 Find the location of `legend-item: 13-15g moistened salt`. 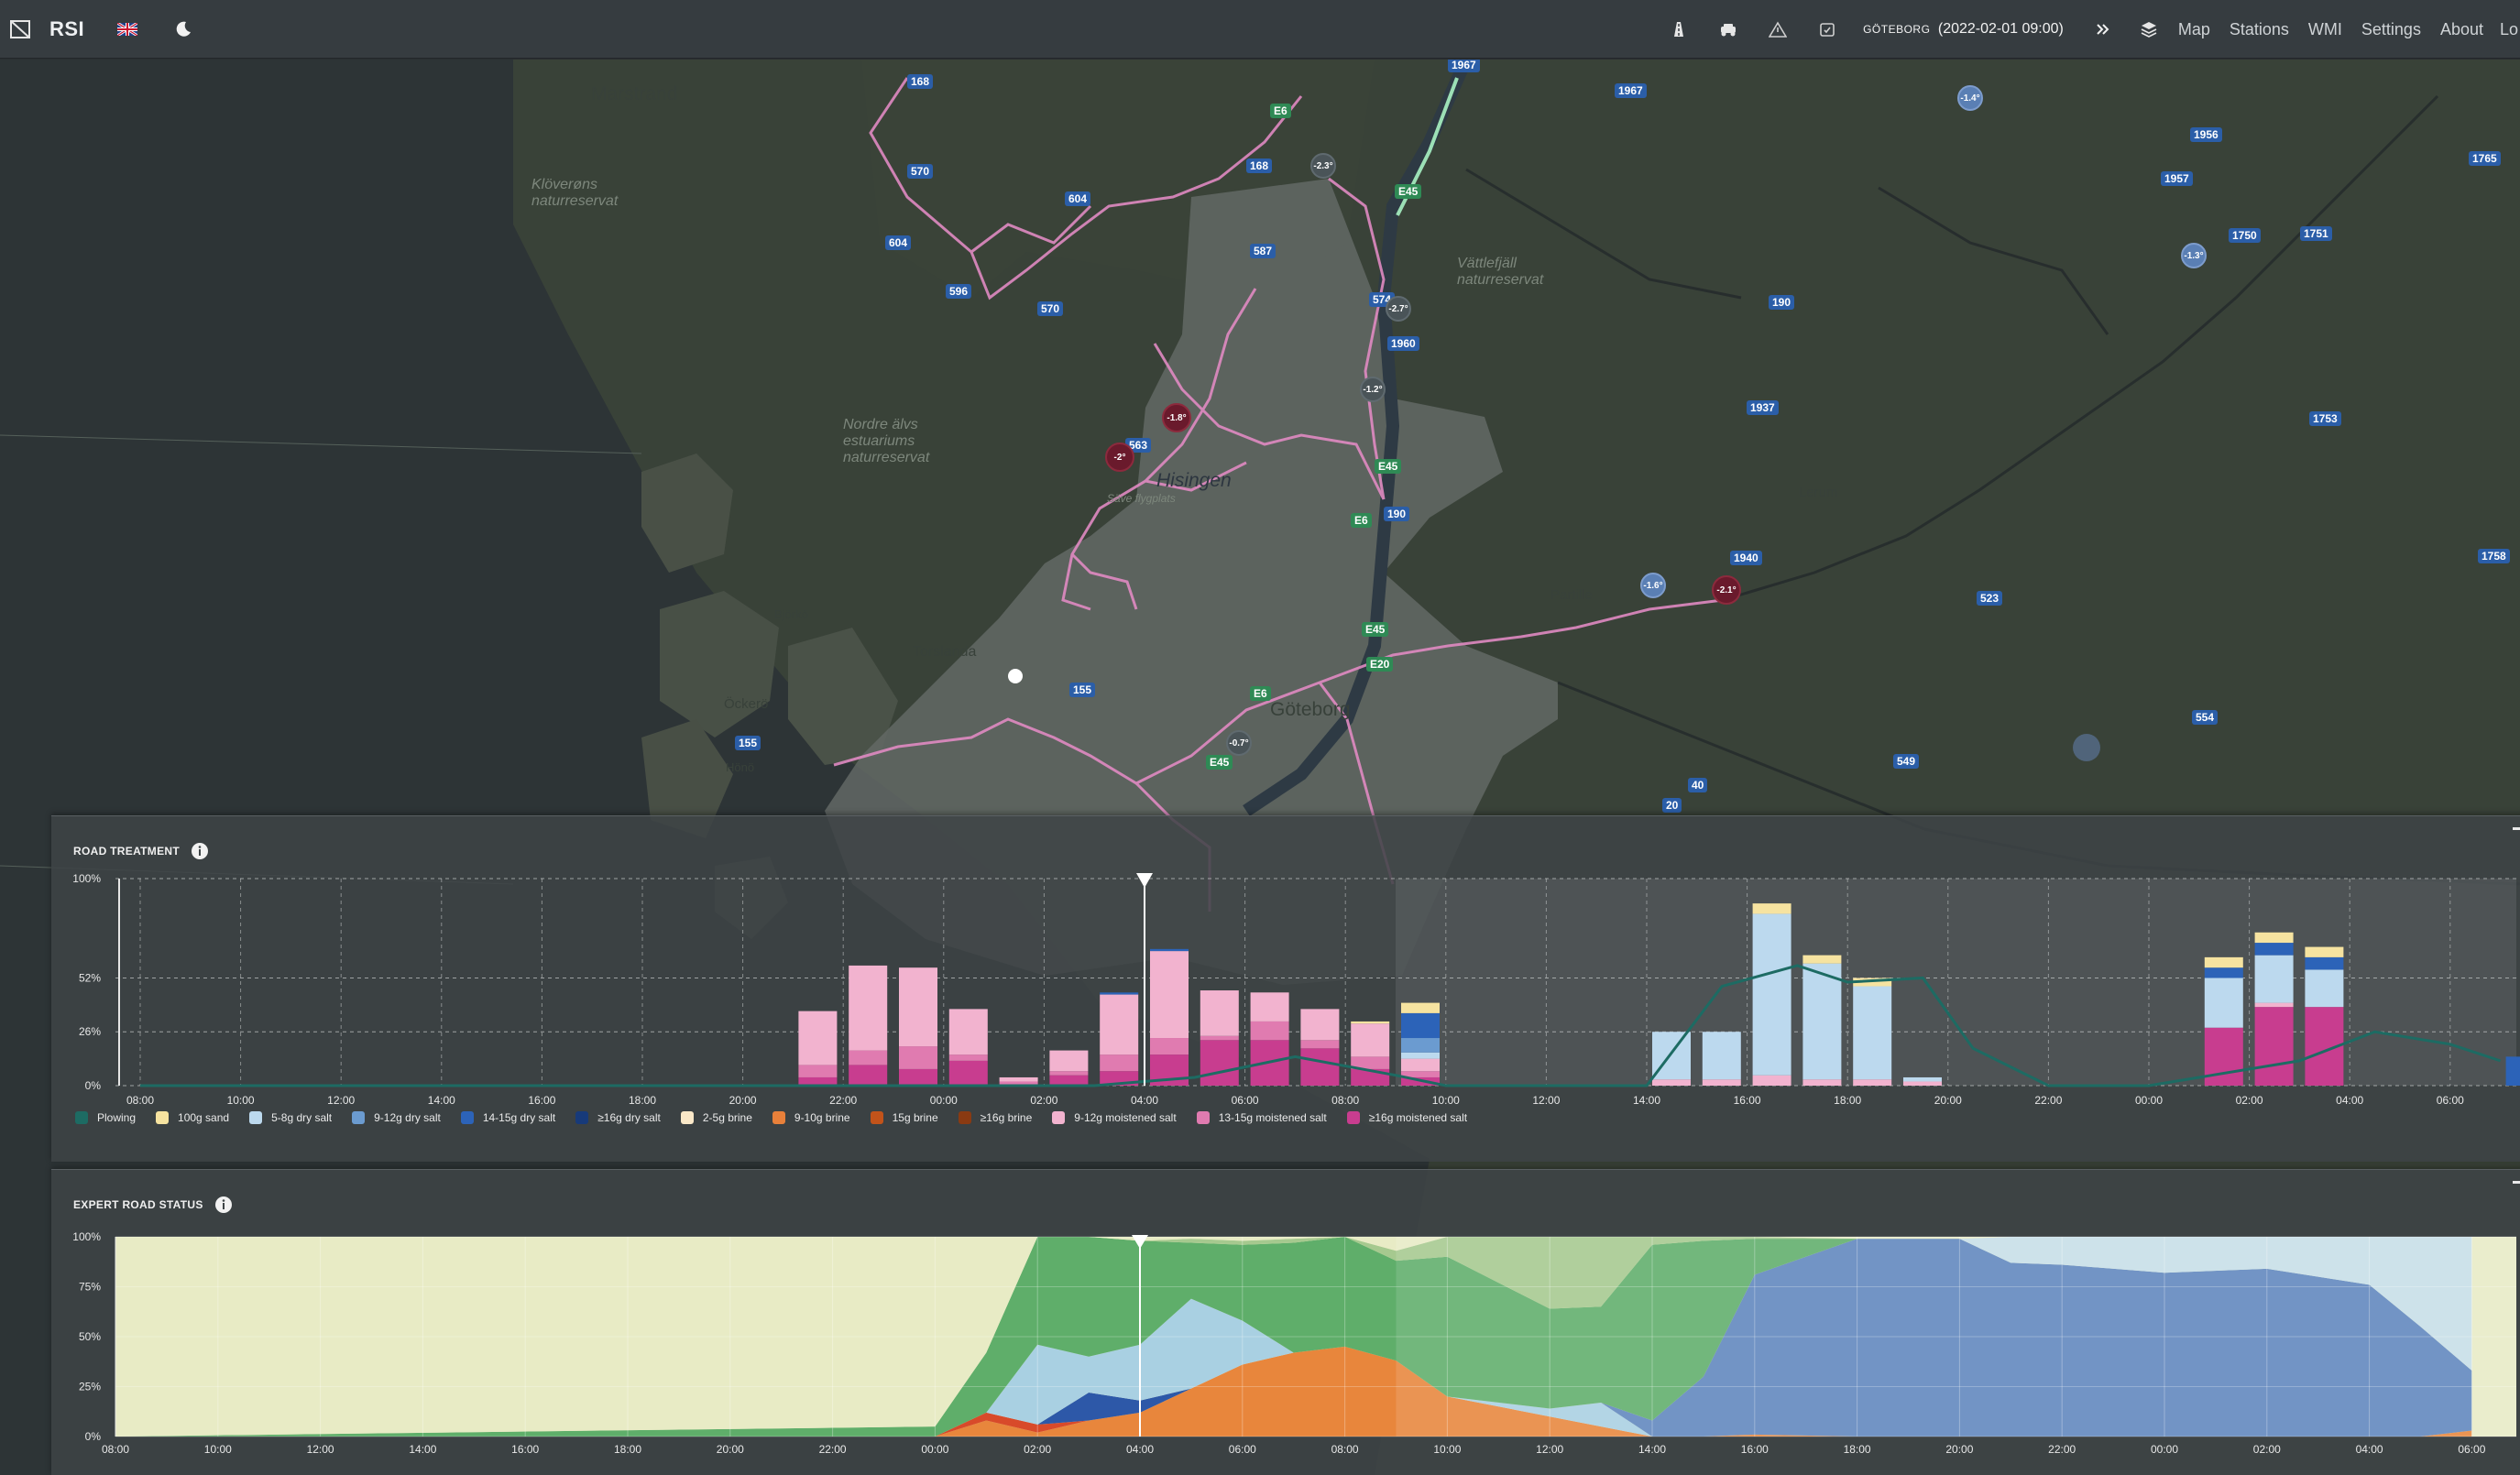

legend-item: 13-15g moistened salt is located at coordinates (1261, 1117).